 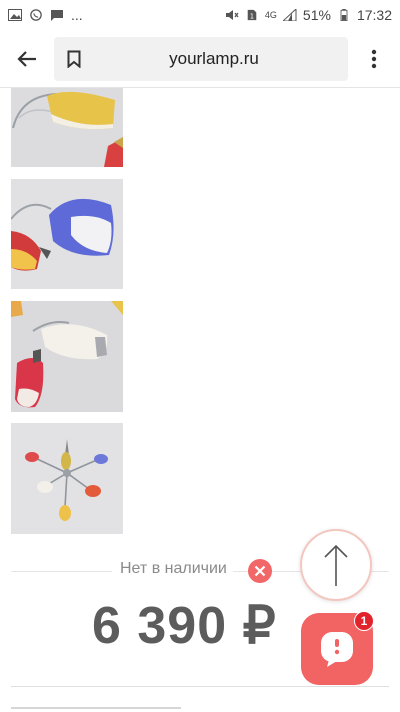 I want to click on bookmark-button, so click(x=74, y=59).